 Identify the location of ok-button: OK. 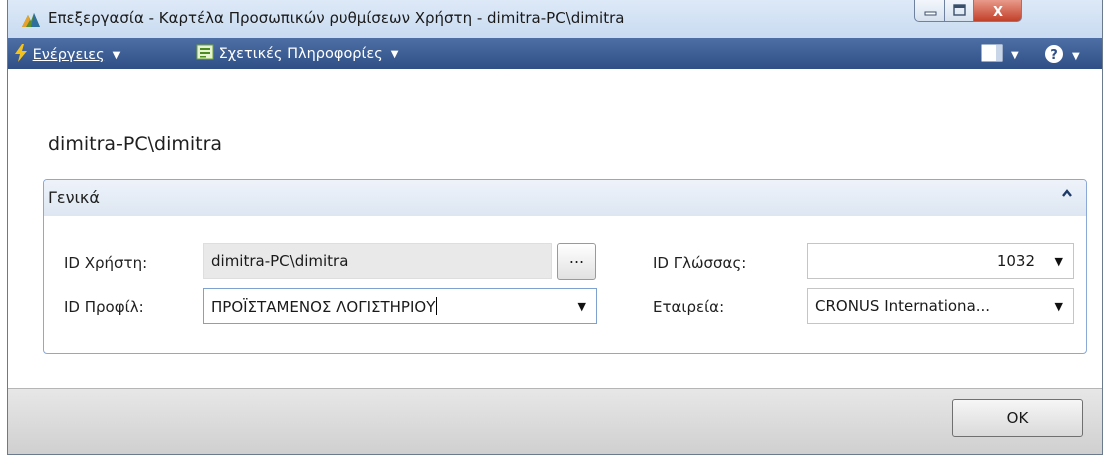
(1017, 418).